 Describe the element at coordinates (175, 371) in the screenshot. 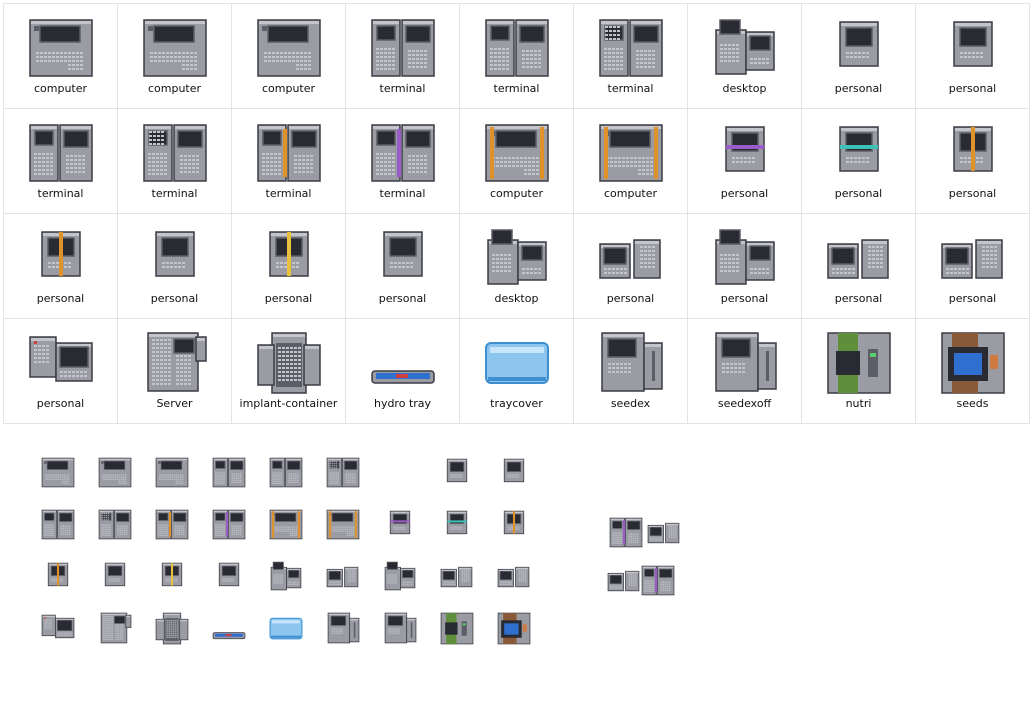

I see `sprite-cell: Server` at that location.